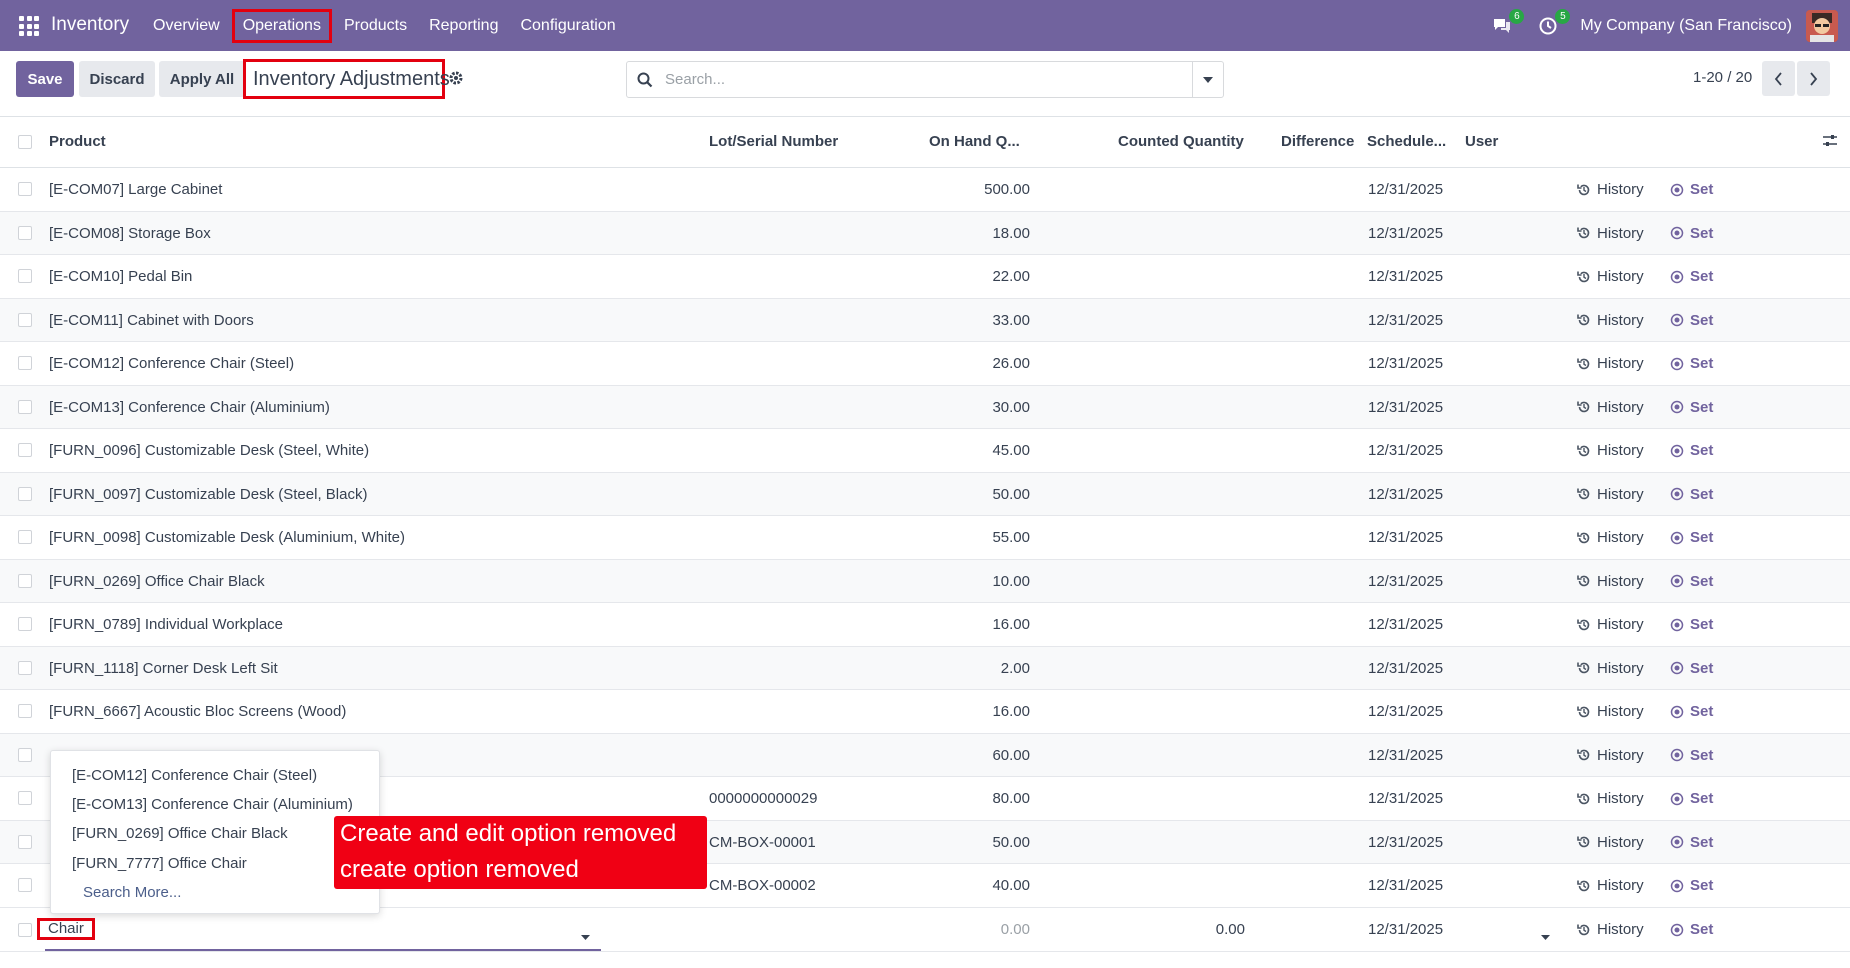  Describe the element at coordinates (1830, 143) in the screenshot. I see `optional-columns-icon` at that location.